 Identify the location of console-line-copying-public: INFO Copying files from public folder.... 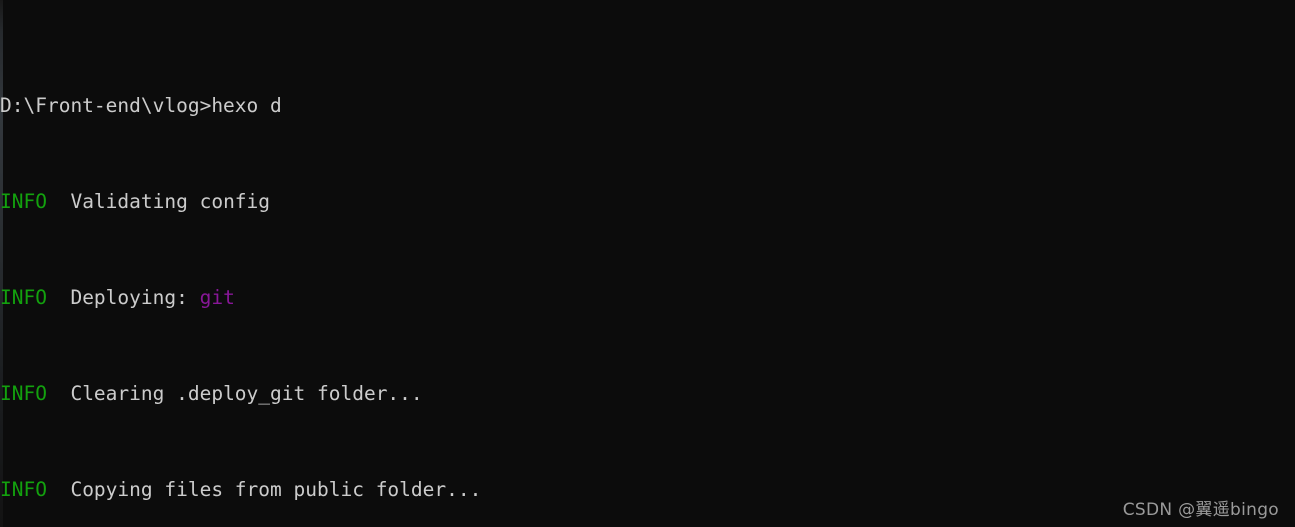
(647, 490).